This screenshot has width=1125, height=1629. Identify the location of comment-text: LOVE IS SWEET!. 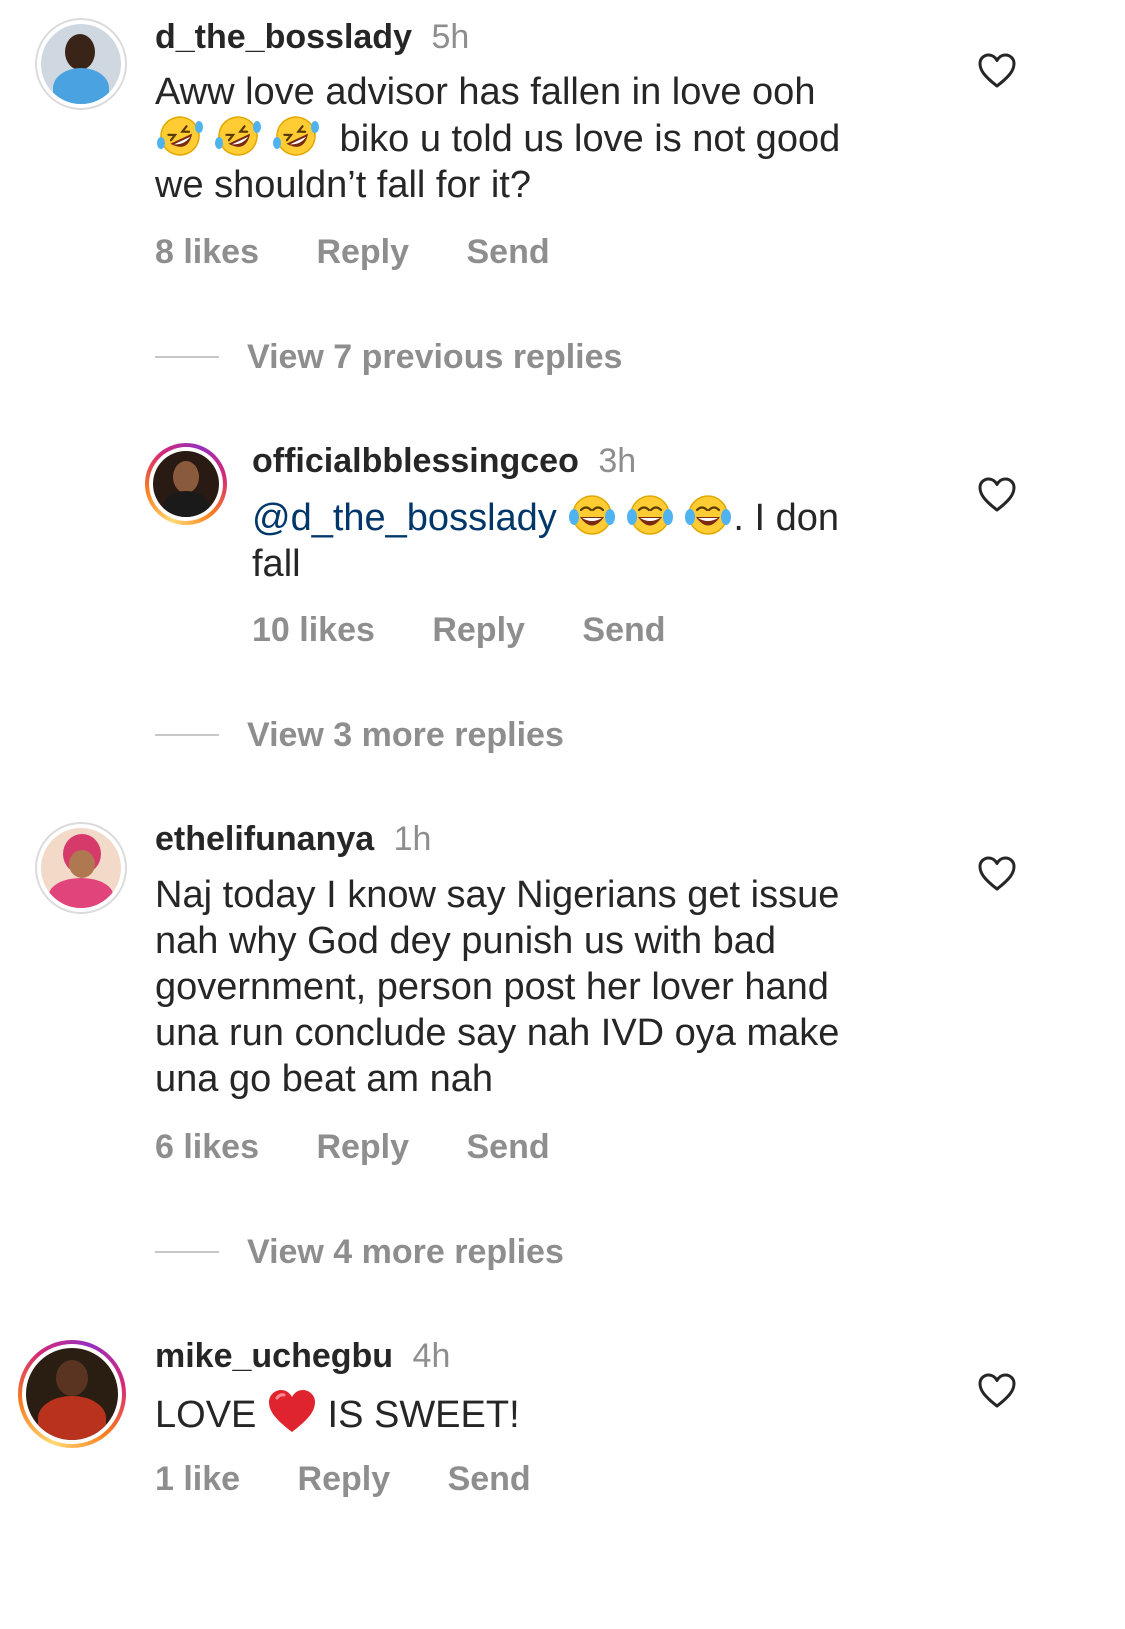
(555, 1413).